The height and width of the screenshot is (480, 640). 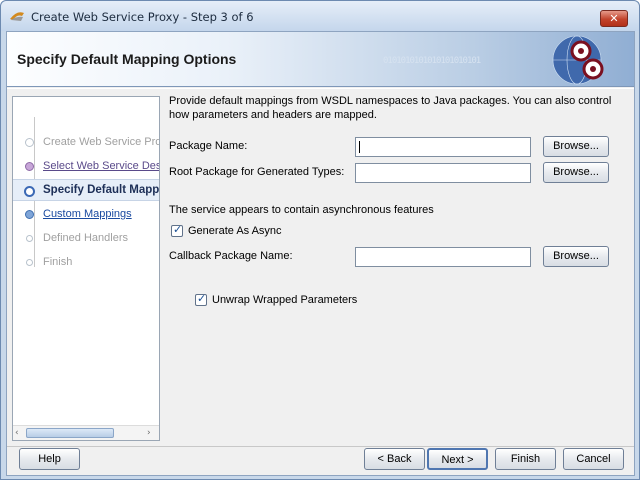 What do you see at coordinates (101, 166) in the screenshot?
I see `step-label: Select Web Service Description` at bounding box center [101, 166].